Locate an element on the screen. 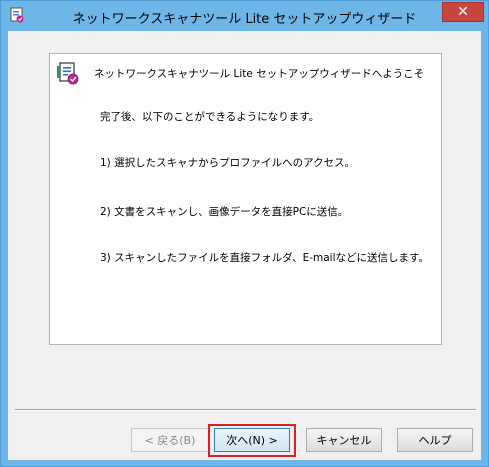 The width and height of the screenshot is (489, 467). next-button-highlight is located at coordinates (252, 440).